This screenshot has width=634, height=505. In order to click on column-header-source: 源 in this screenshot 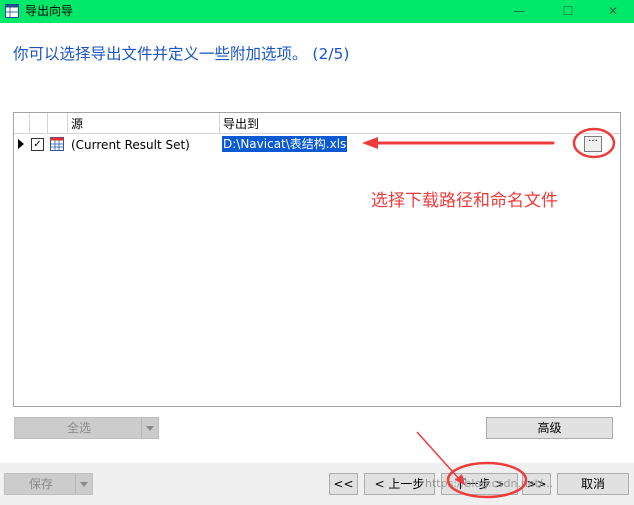, I will do `click(77, 123)`.